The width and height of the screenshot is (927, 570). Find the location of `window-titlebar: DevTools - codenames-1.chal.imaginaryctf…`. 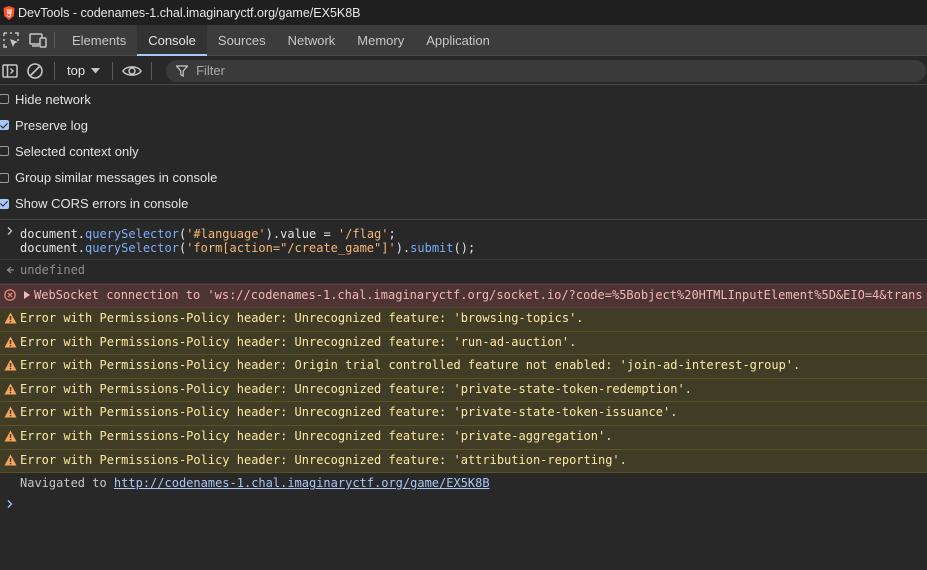

window-titlebar: DevTools - codenames-1.chal.imaginaryctf… is located at coordinates (463, 12).